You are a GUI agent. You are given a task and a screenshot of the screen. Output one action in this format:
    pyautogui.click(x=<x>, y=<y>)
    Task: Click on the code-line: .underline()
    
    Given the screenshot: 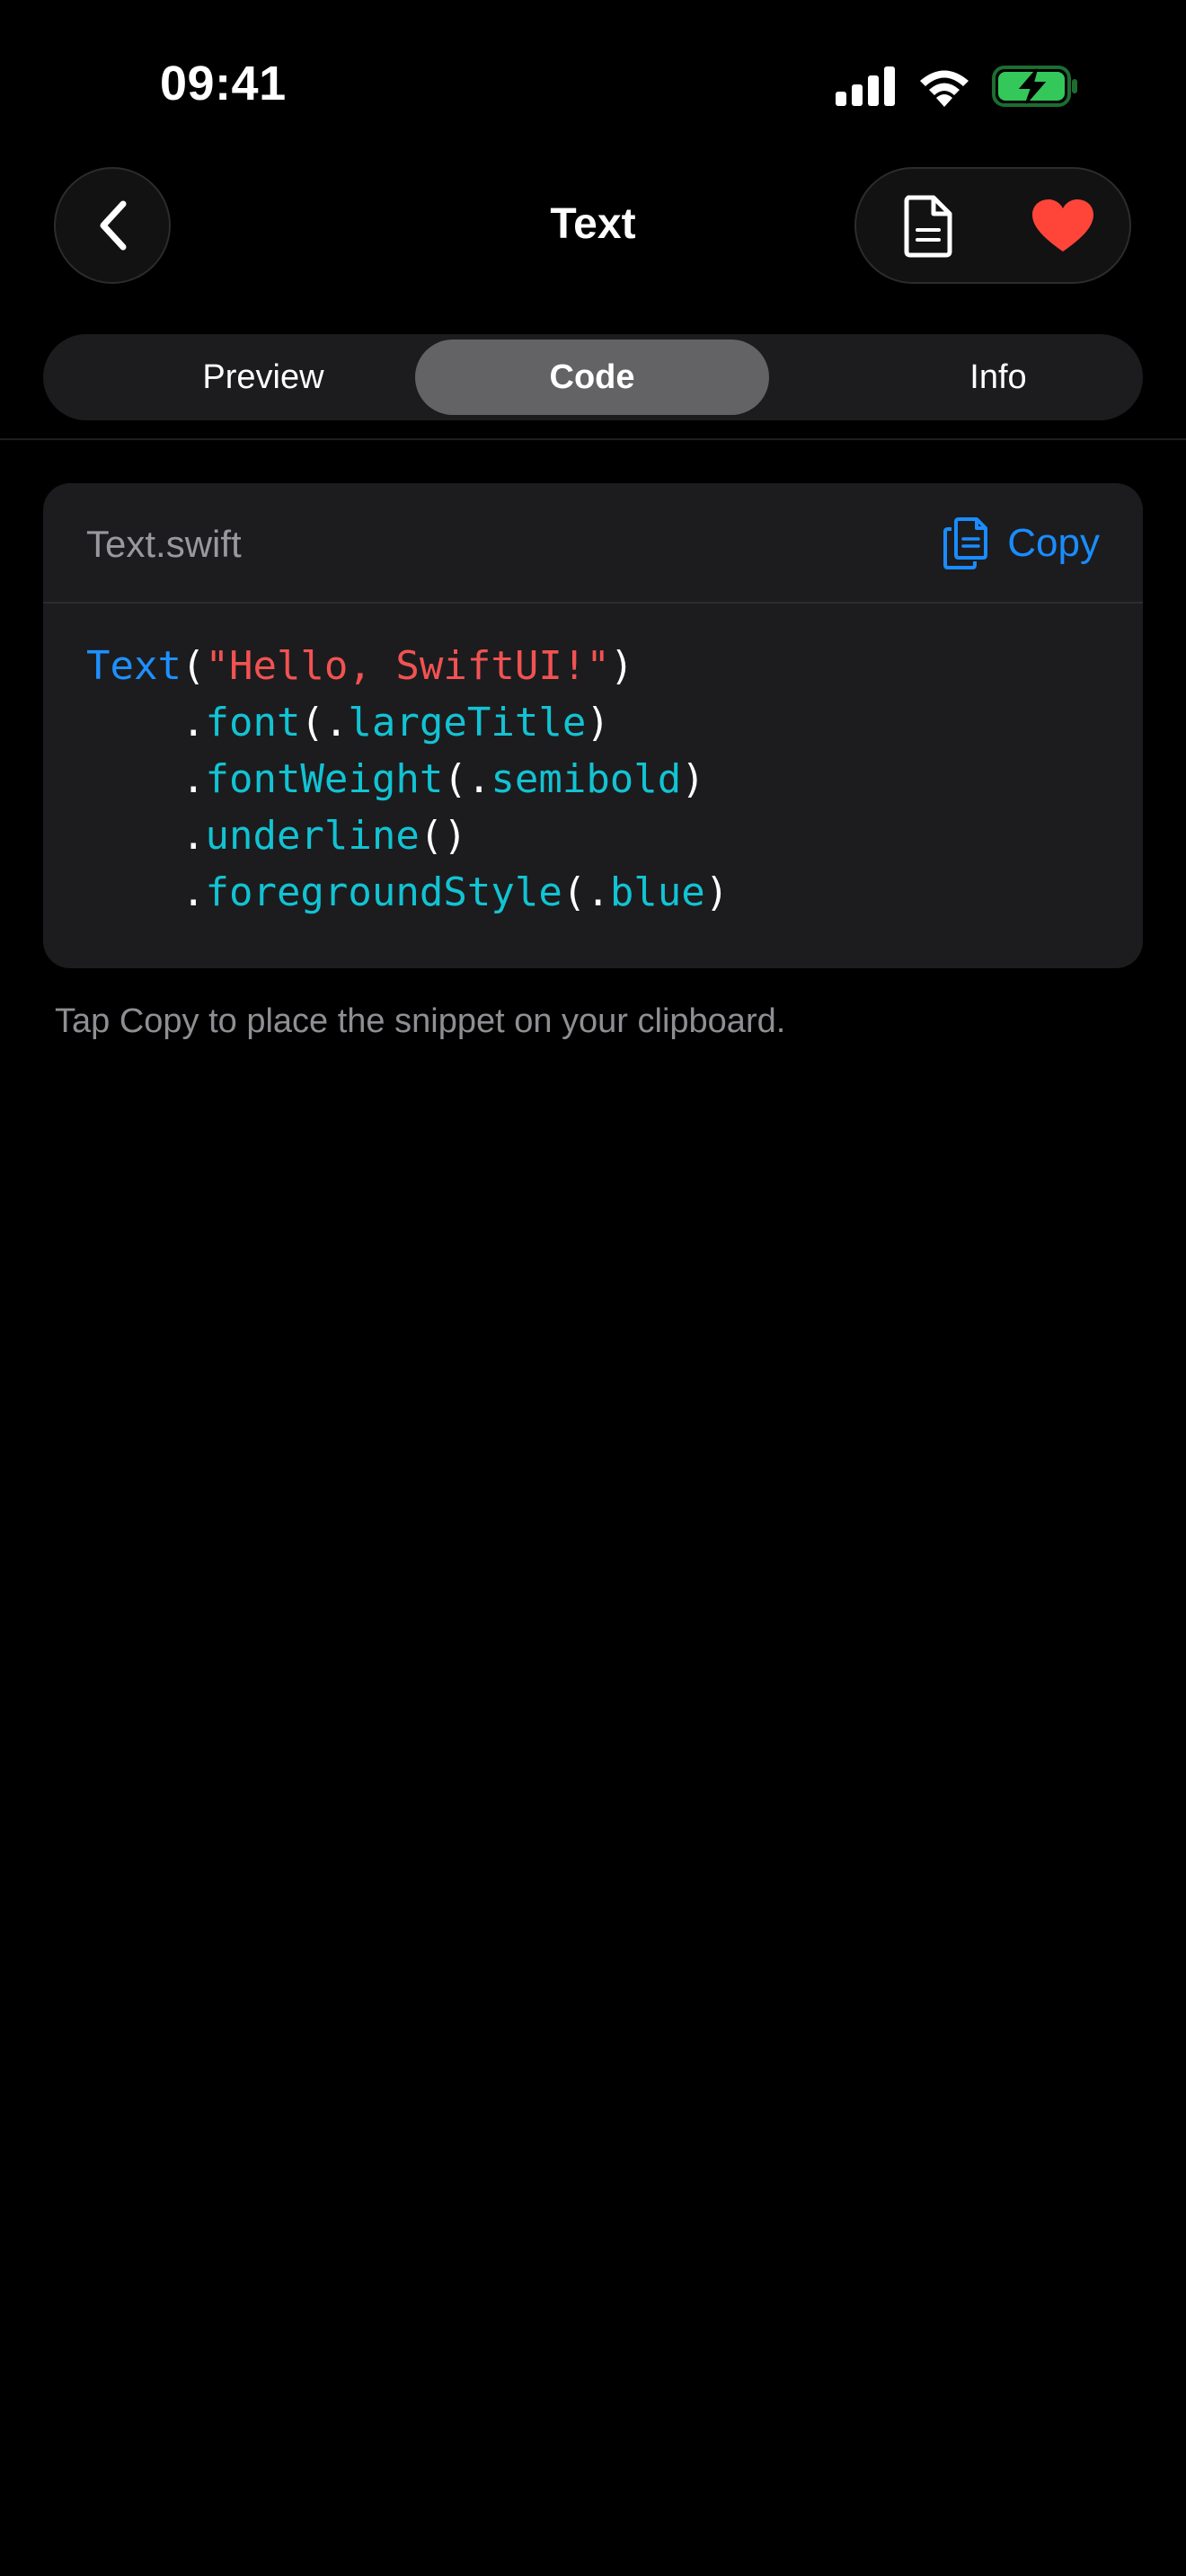 What is the action you would take?
    pyautogui.click(x=407, y=835)
    